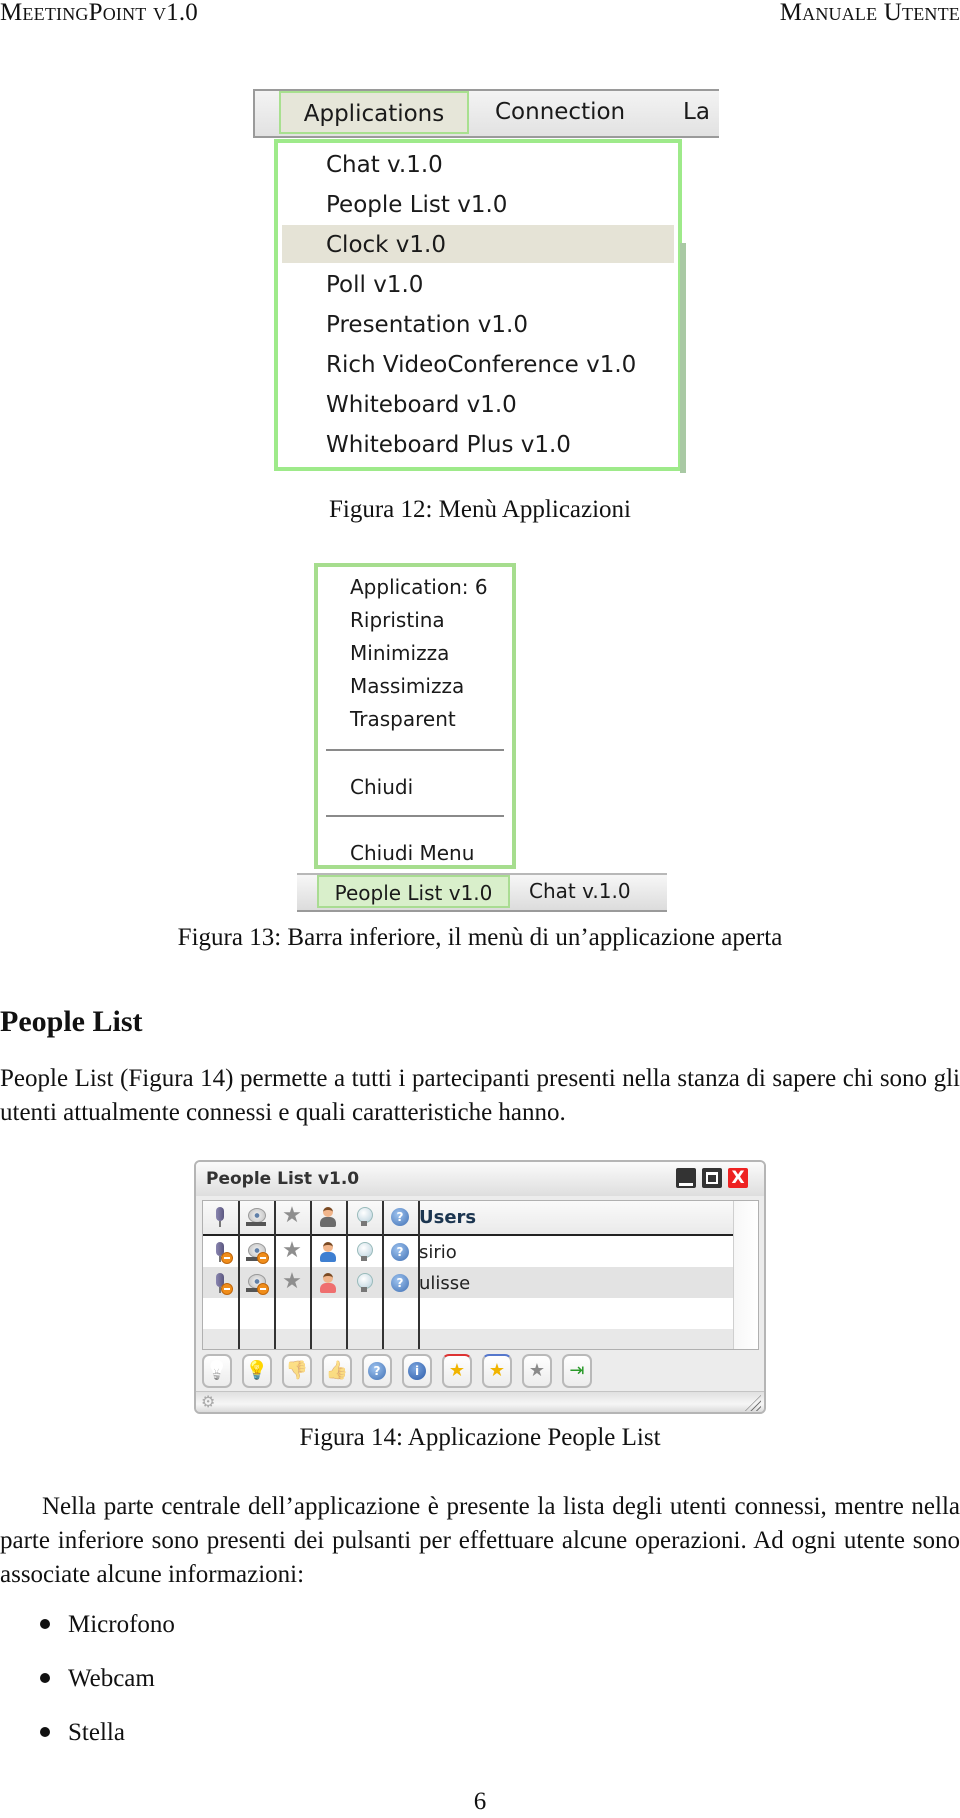  What do you see at coordinates (480, 1801) in the screenshot?
I see `page-number: 6` at bounding box center [480, 1801].